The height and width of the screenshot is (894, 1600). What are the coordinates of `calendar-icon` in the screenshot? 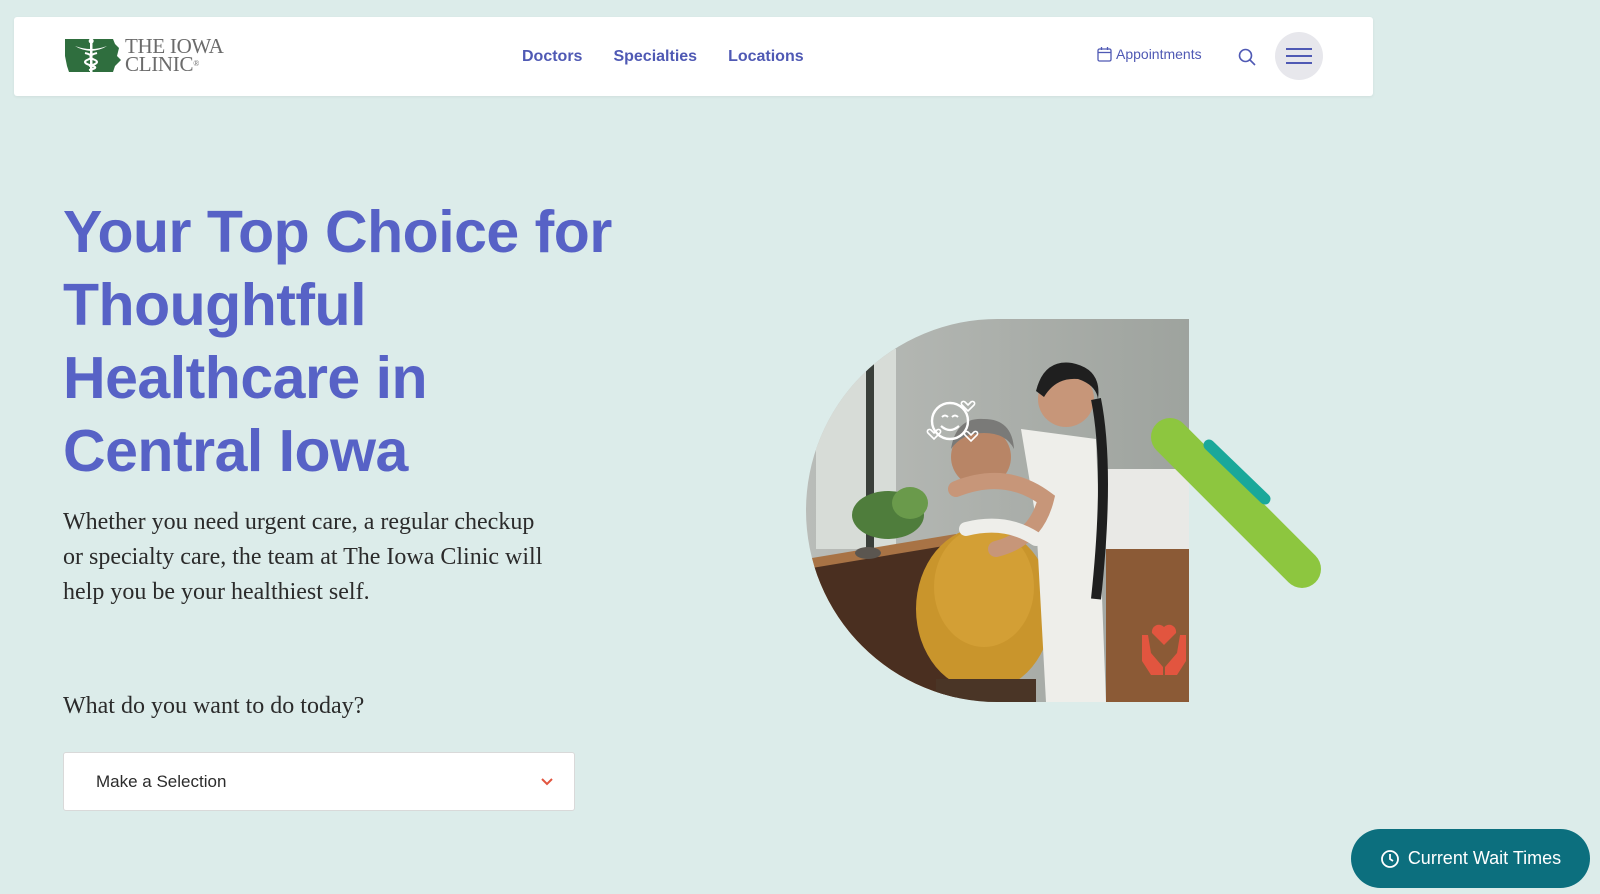 It's located at (1104, 54).